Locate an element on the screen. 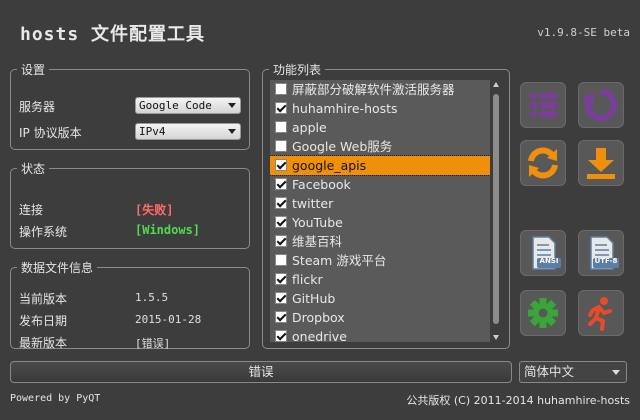 This screenshot has height=420, width=640. feature-list-scrollbar is located at coordinates (496, 211).